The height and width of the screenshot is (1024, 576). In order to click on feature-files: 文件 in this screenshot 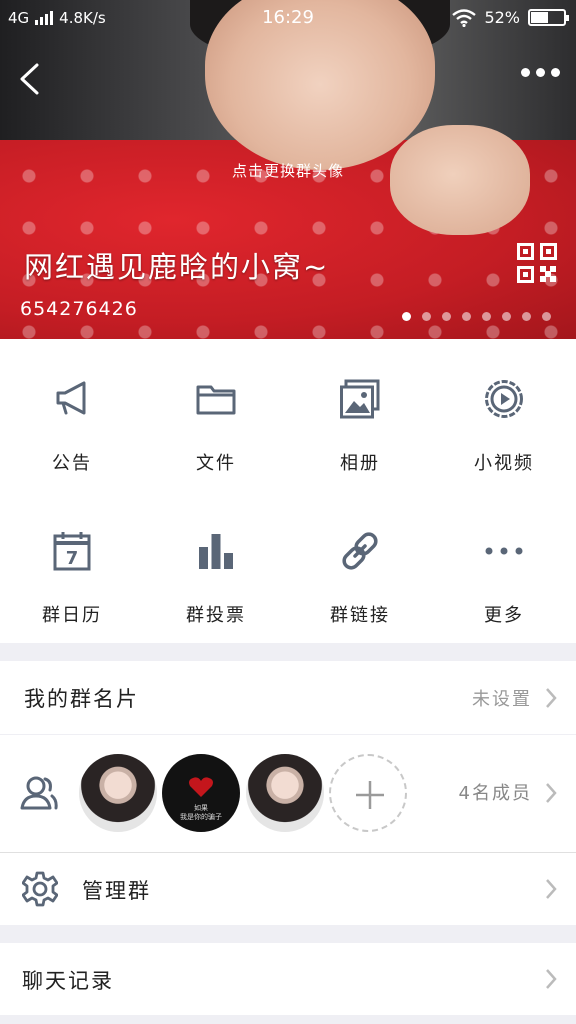, I will do `click(216, 415)`.